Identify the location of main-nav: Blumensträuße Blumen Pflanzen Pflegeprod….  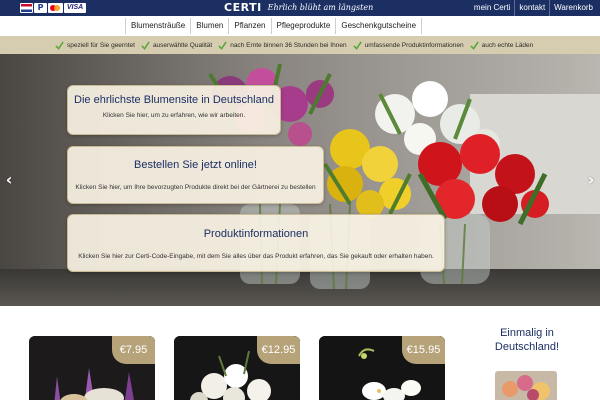
(300, 26).